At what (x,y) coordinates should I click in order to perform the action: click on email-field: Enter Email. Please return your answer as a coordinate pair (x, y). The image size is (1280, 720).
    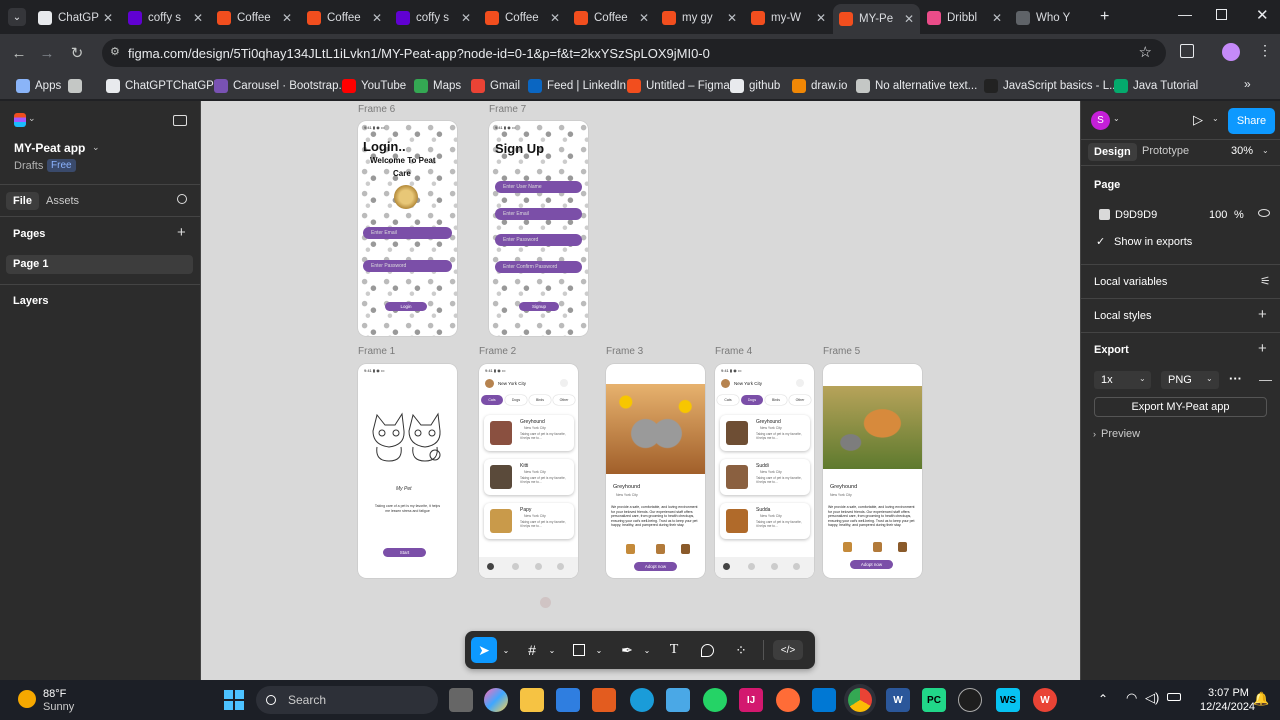
    Looking at the image, I should click on (407, 233).